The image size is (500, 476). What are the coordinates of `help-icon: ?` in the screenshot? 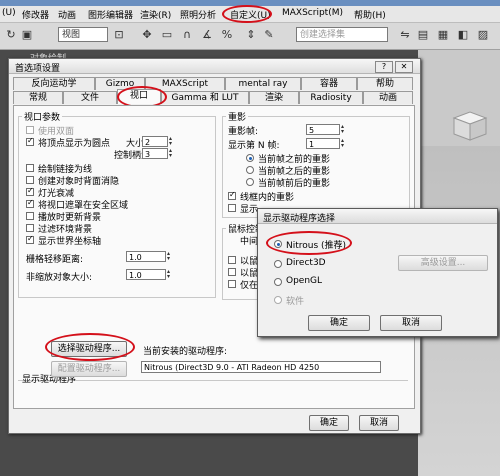 It's located at (384, 67).